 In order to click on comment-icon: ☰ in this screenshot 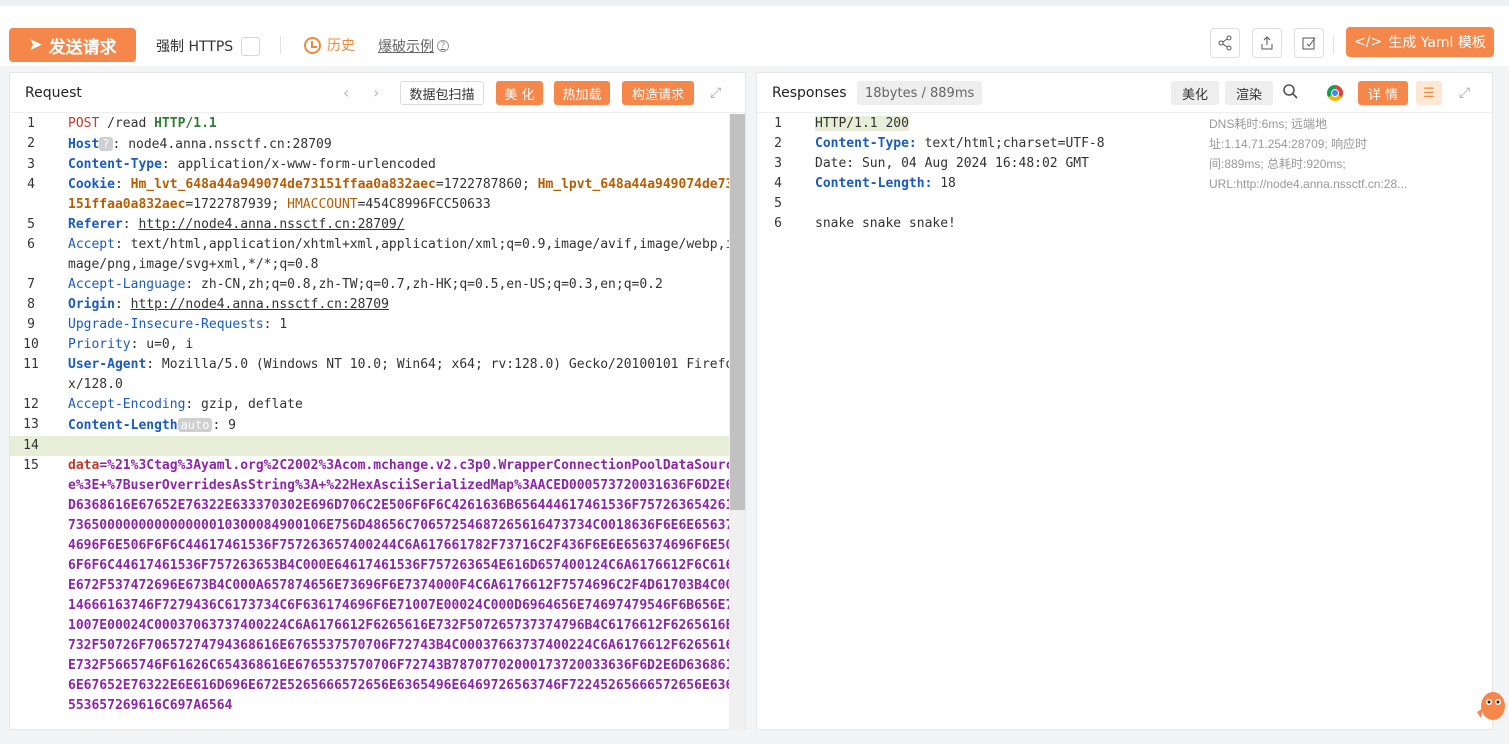, I will do `click(1429, 93)`.